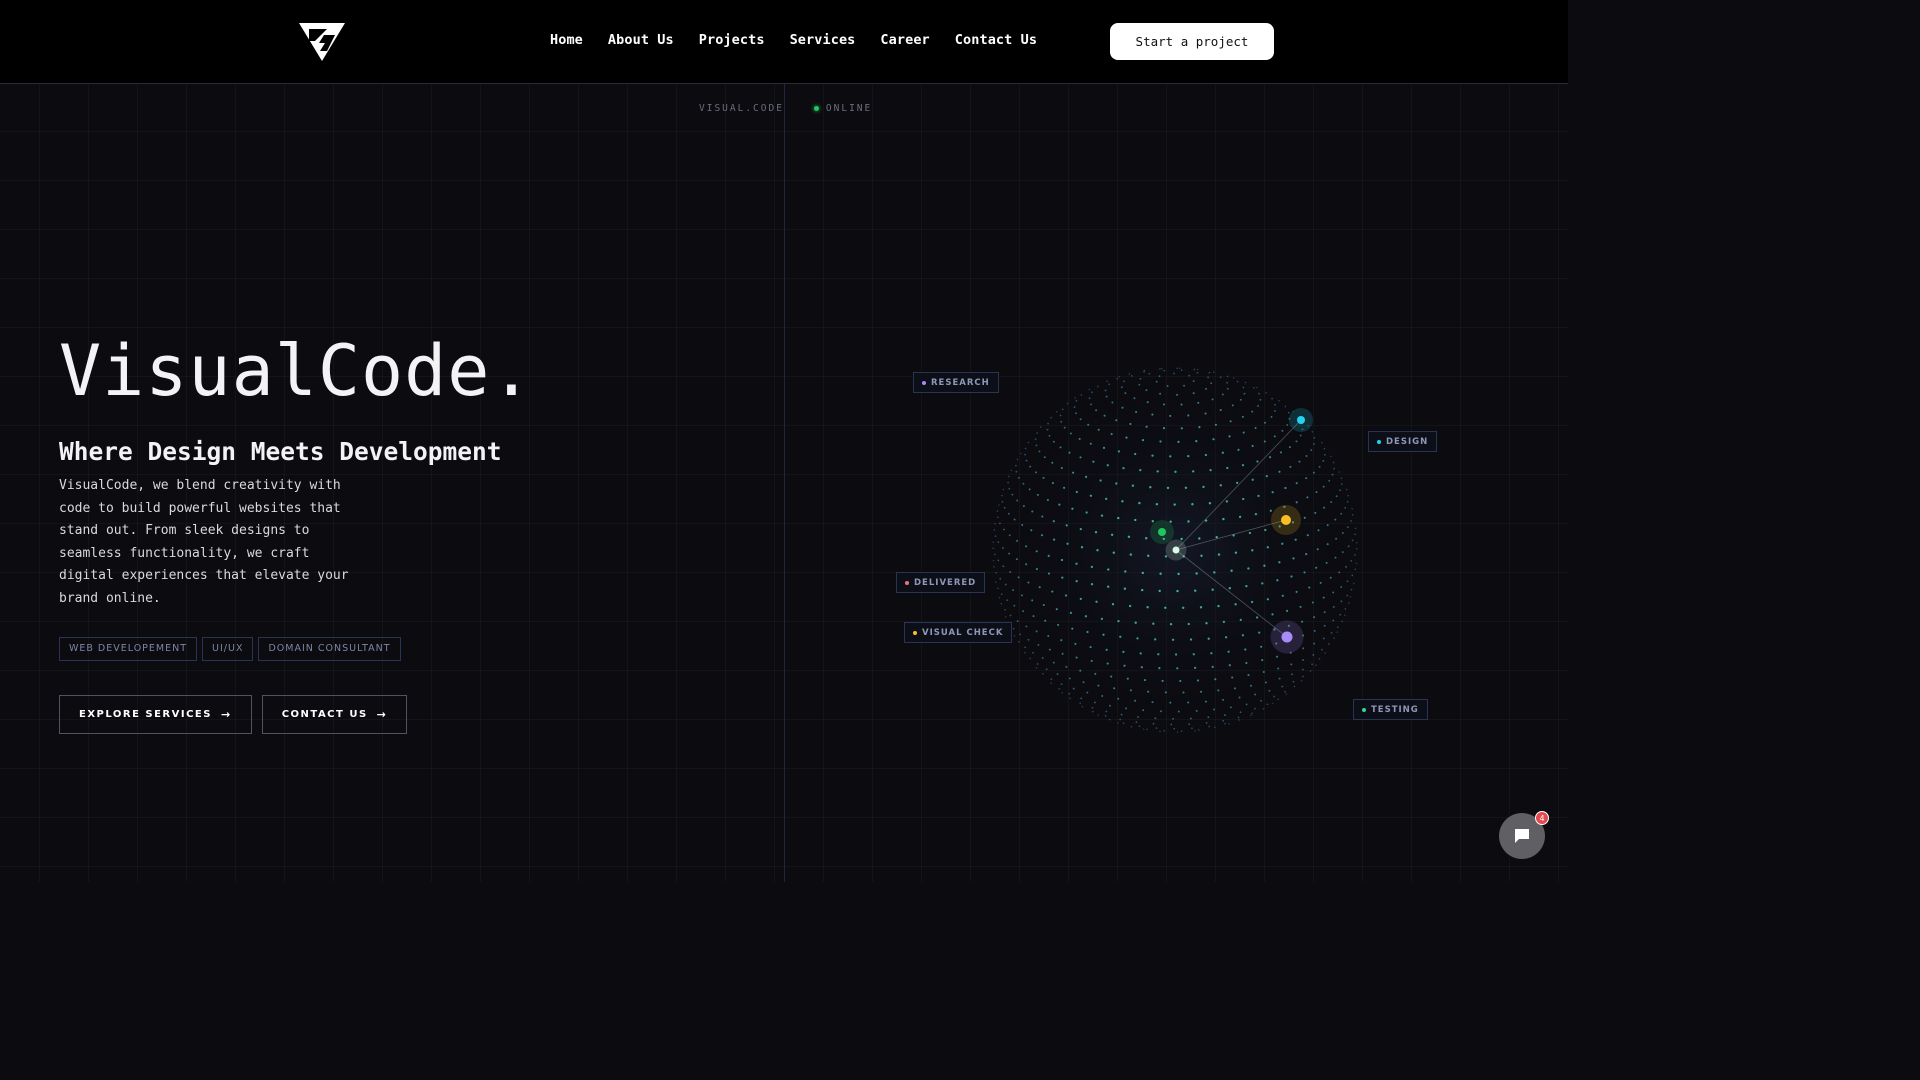  What do you see at coordinates (329, 649) in the screenshot?
I see `tag-domain-consultant: DOMAIN CONSULTANT` at bounding box center [329, 649].